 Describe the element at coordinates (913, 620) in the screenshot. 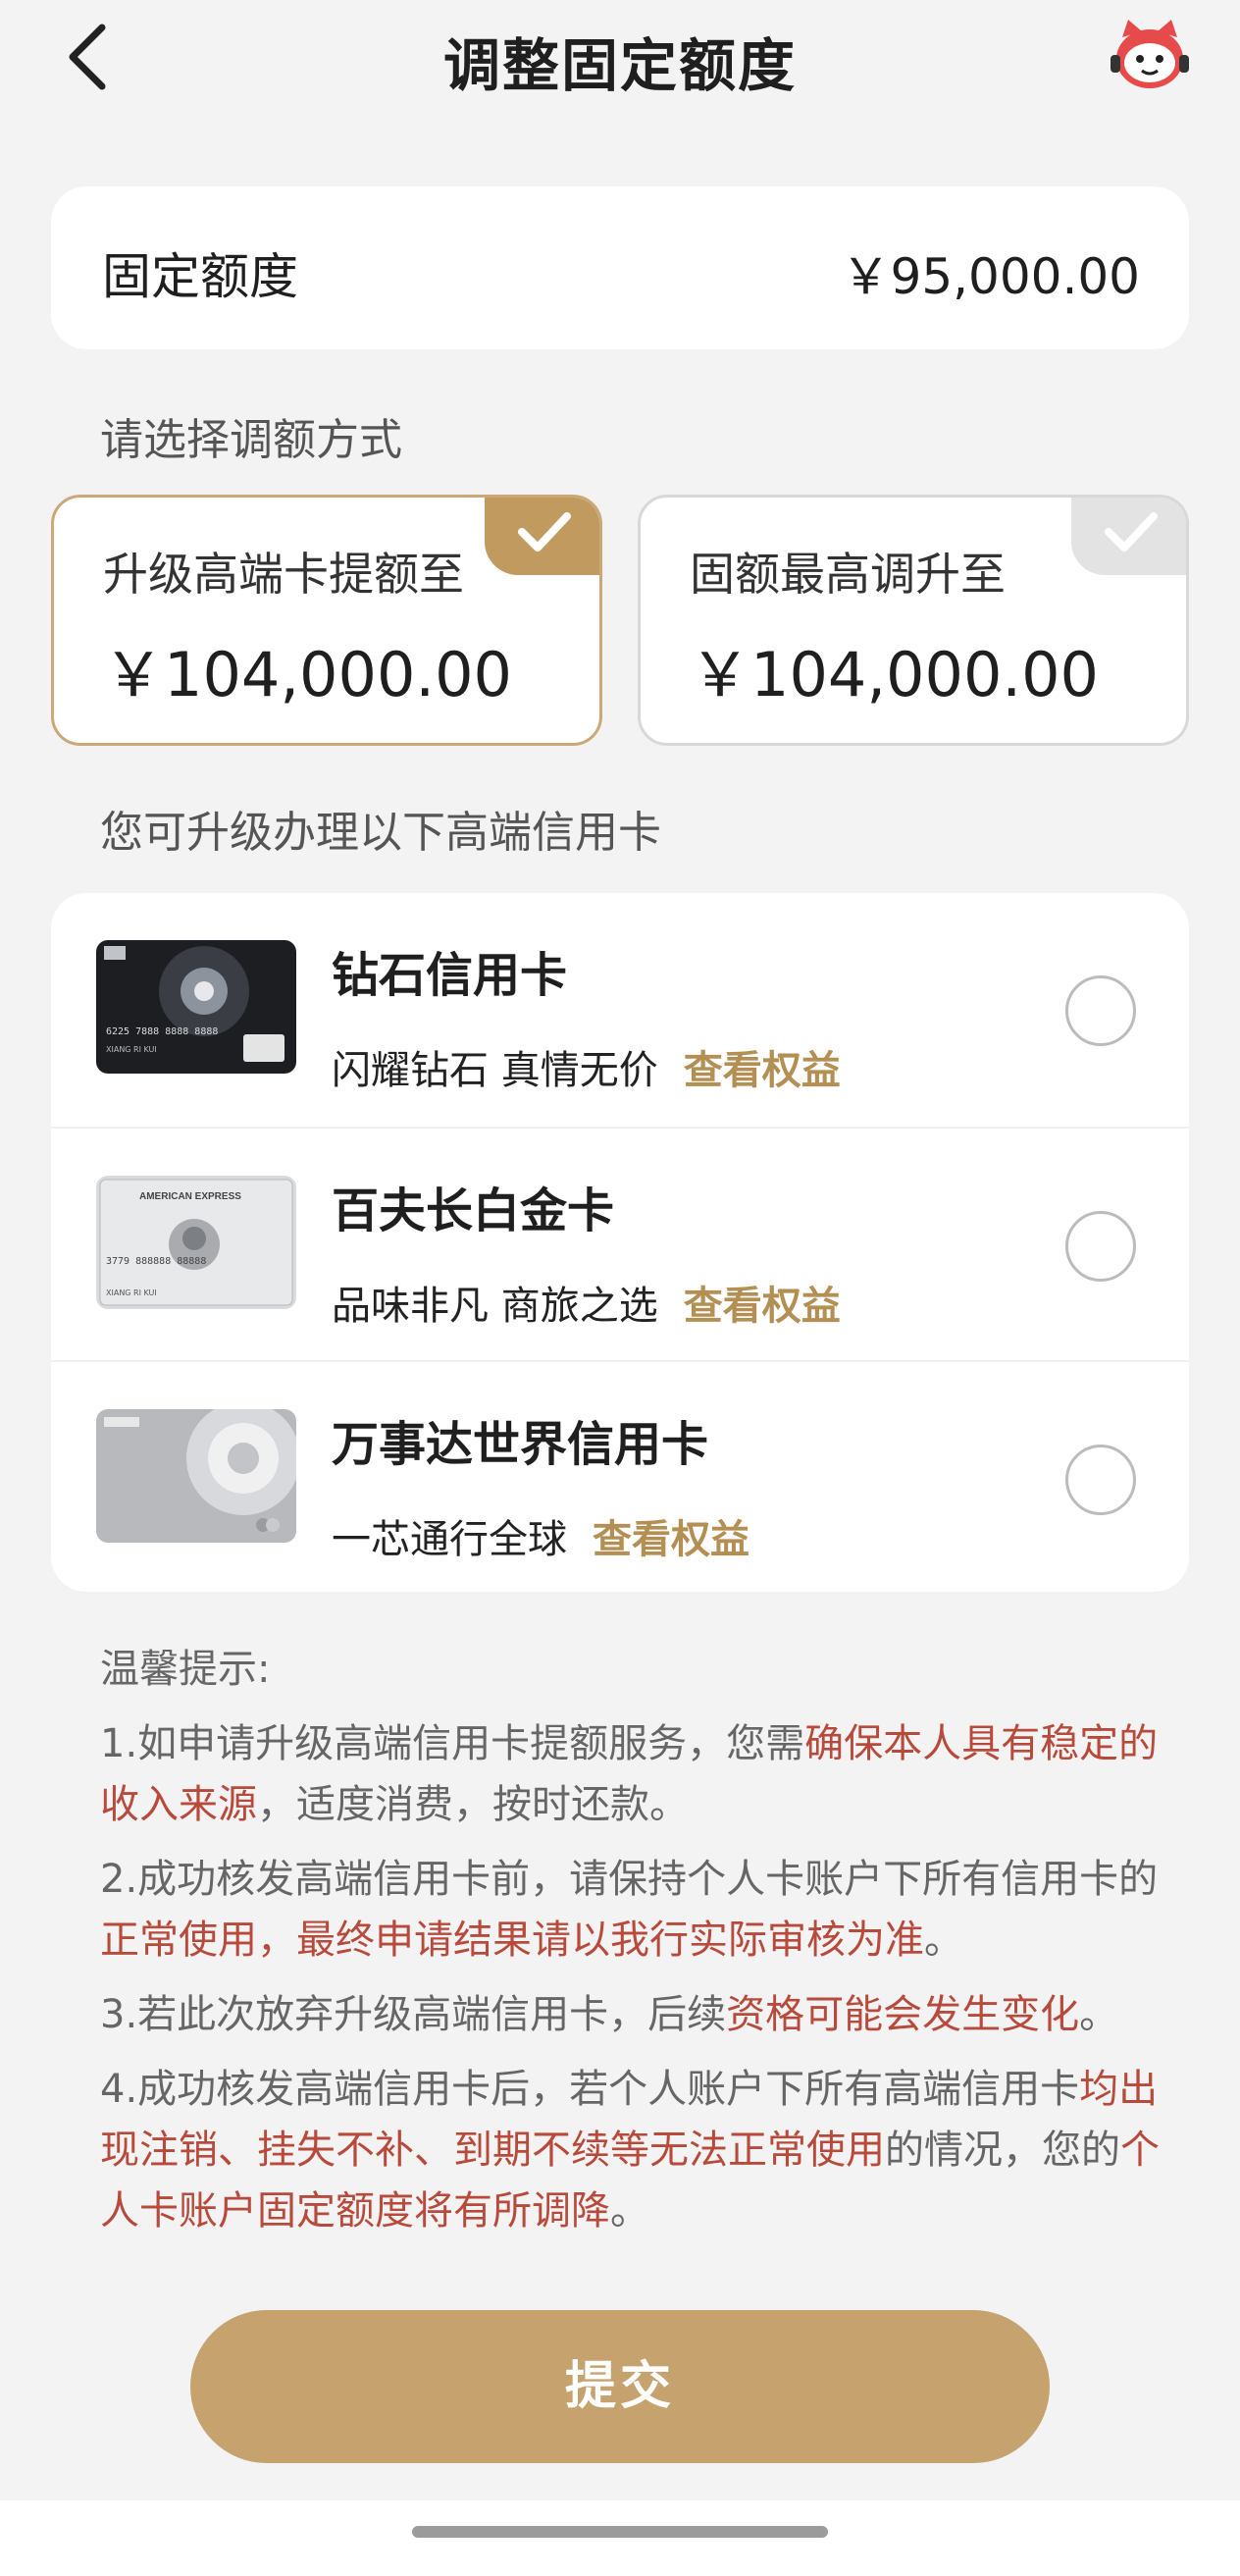

I see `option-max-raise: 固额最高调升至 ￥104,000.00` at that location.